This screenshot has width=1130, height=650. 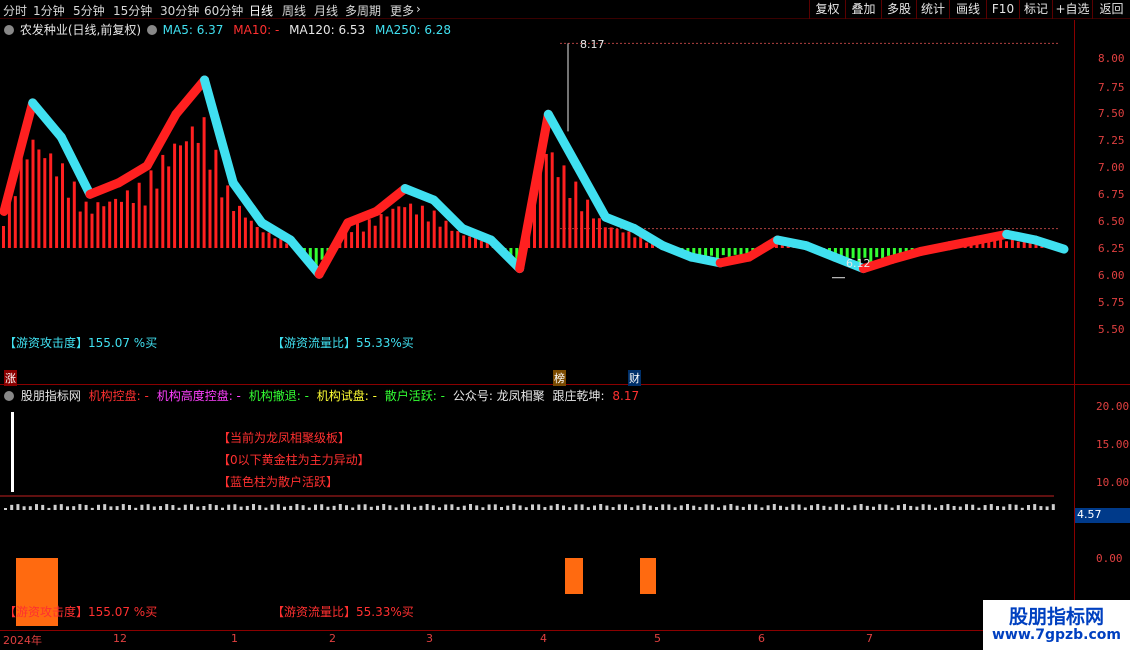 What do you see at coordinates (1035, 9) in the screenshot?
I see `mark-button: 标记` at bounding box center [1035, 9].